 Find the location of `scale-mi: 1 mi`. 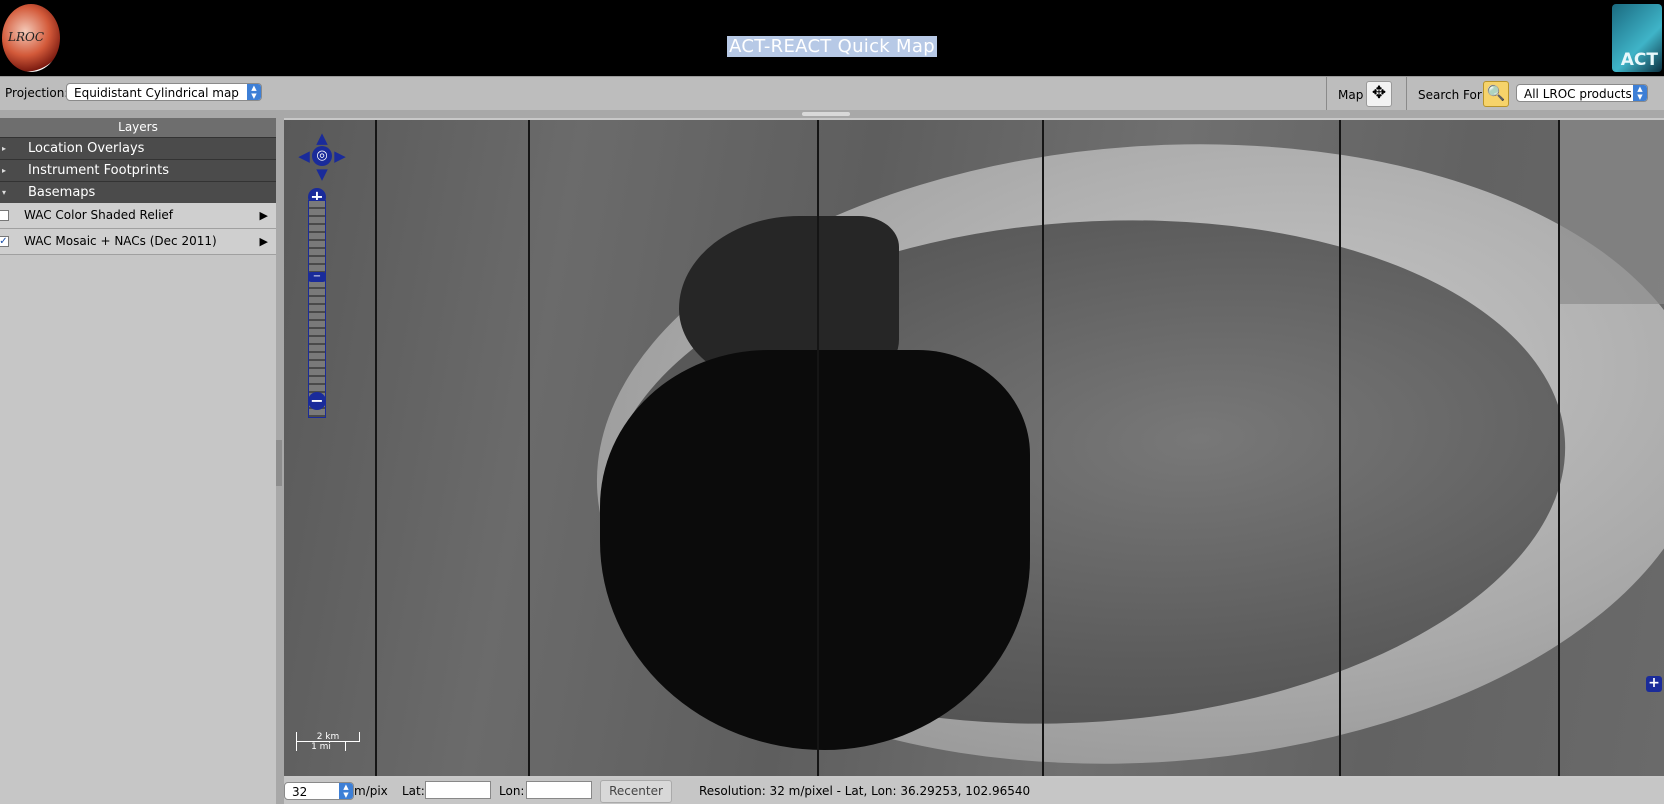

scale-mi: 1 mi is located at coordinates (321, 747).